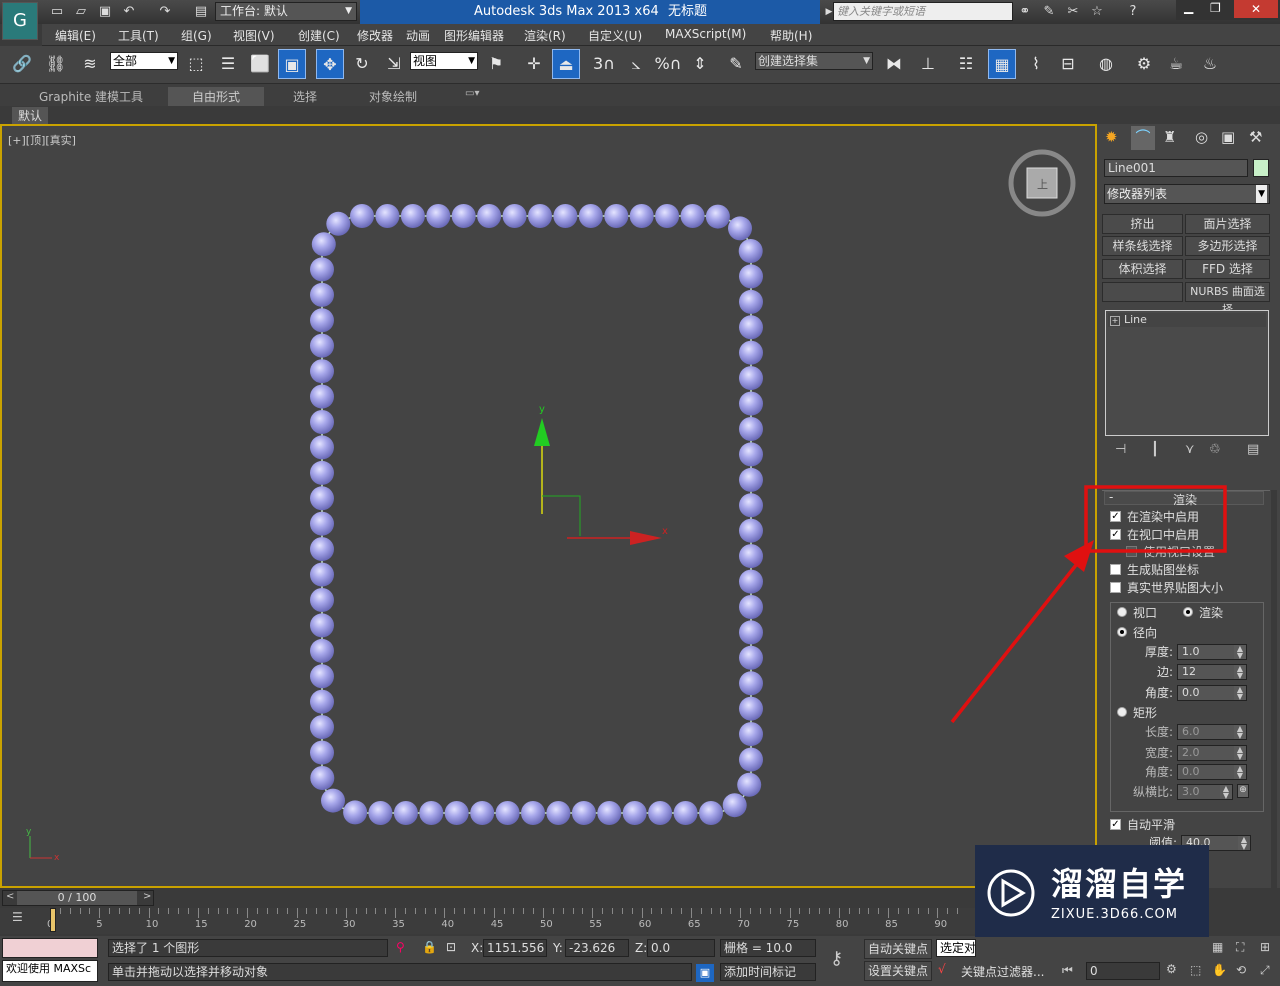 Image resolution: width=1280 pixels, height=986 pixels. Describe the element at coordinates (1188, 7) in the screenshot. I see `minimize-button: ▁` at that location.